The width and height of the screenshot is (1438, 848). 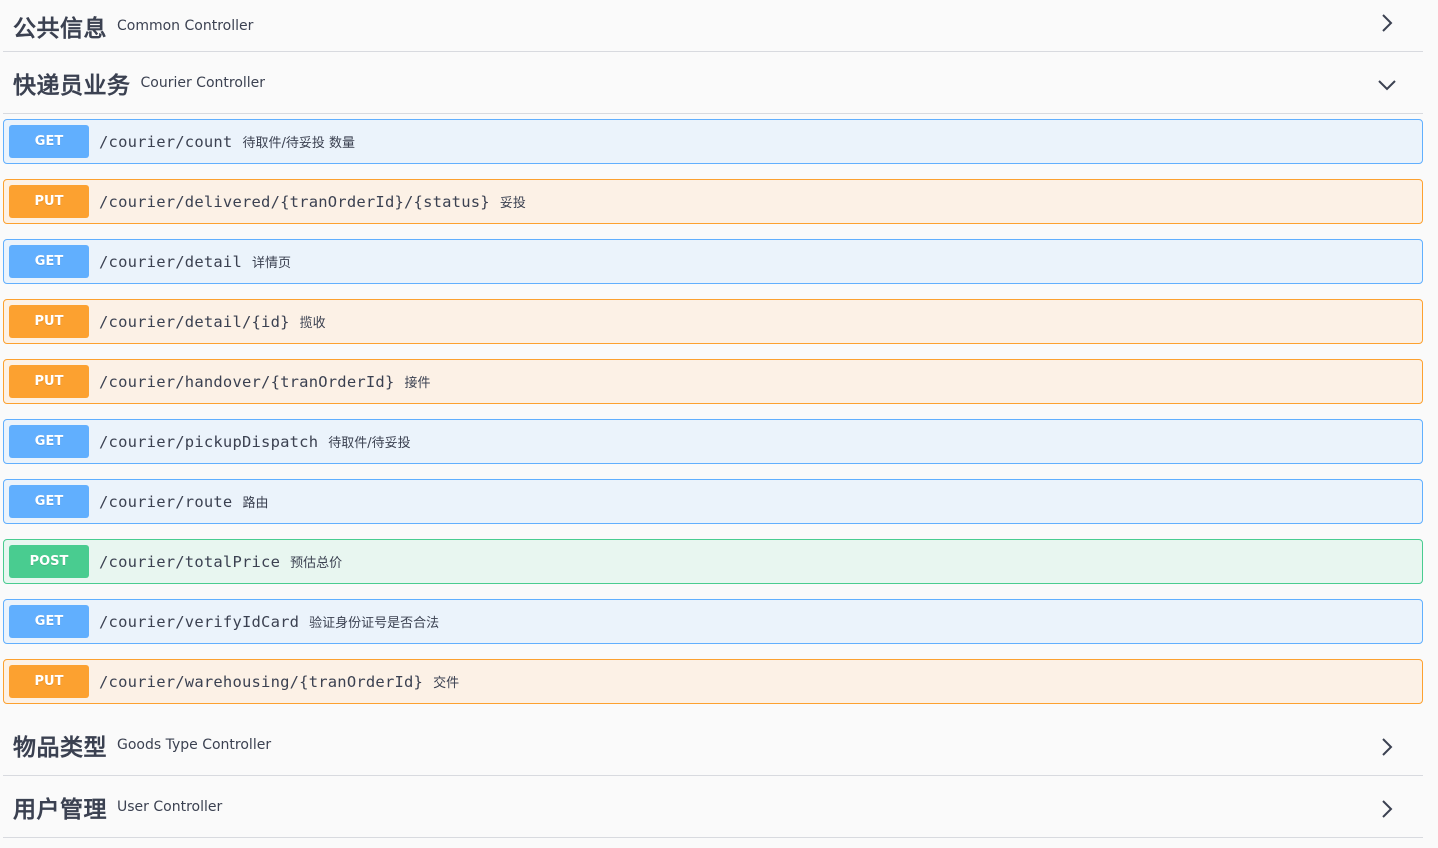 I want to click on operation-put-courier-handover: PUT /courier/handover/{tranOrderId} 接件, so click(x=713, y=381).